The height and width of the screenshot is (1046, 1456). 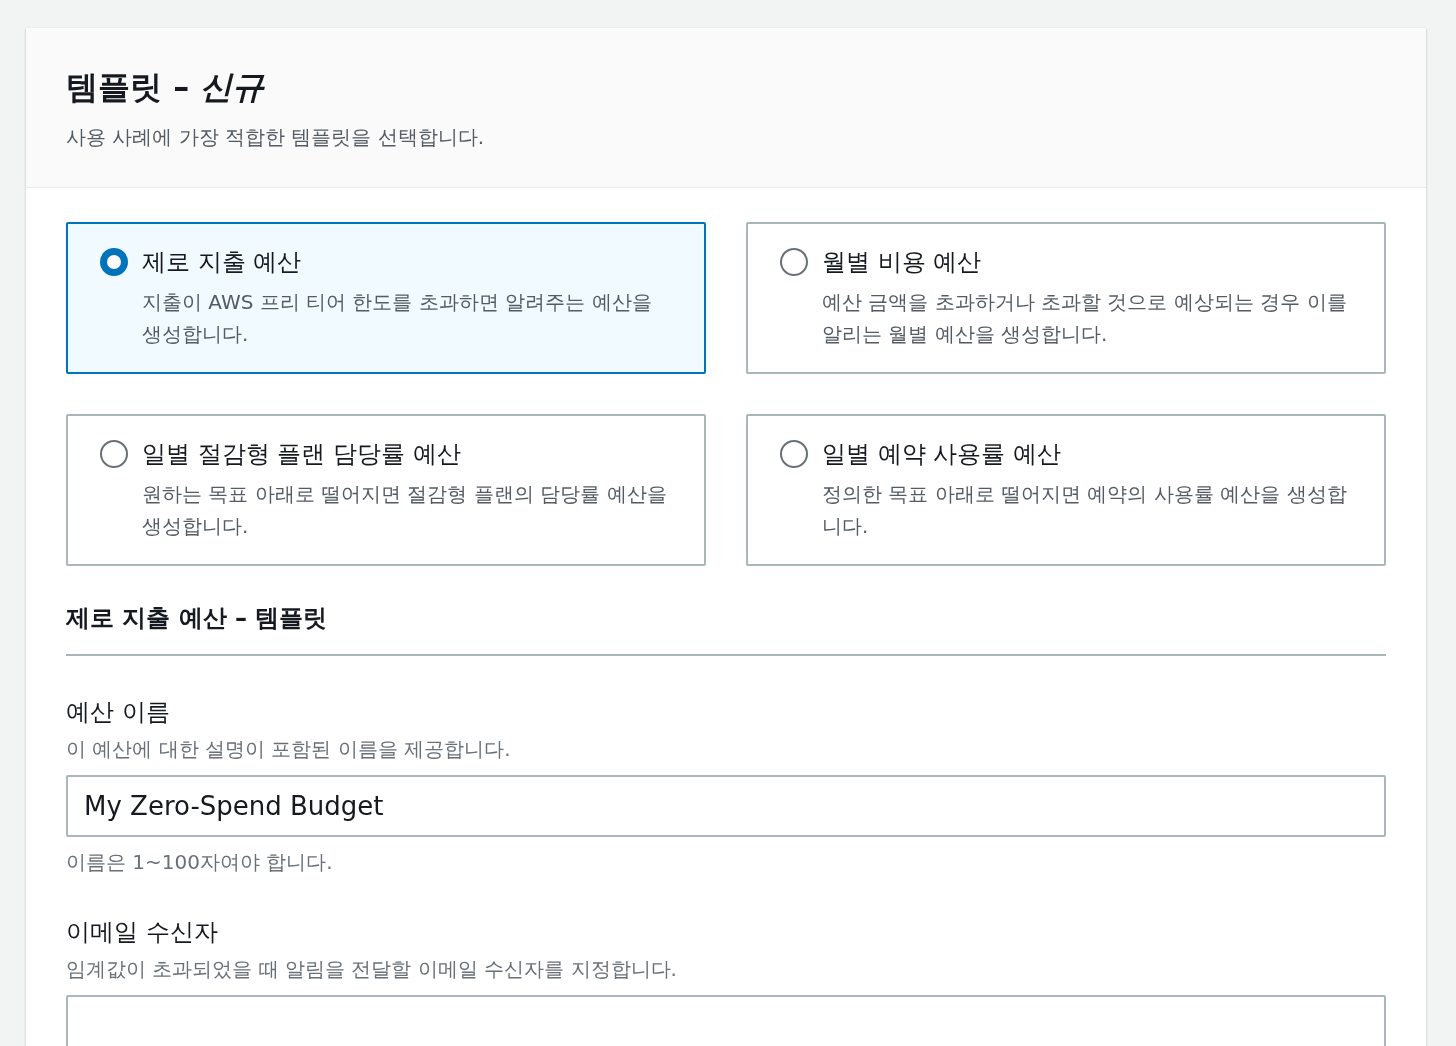 I want to click on input-field: My Zero-Spend Budget, so click(x=726, y=806).